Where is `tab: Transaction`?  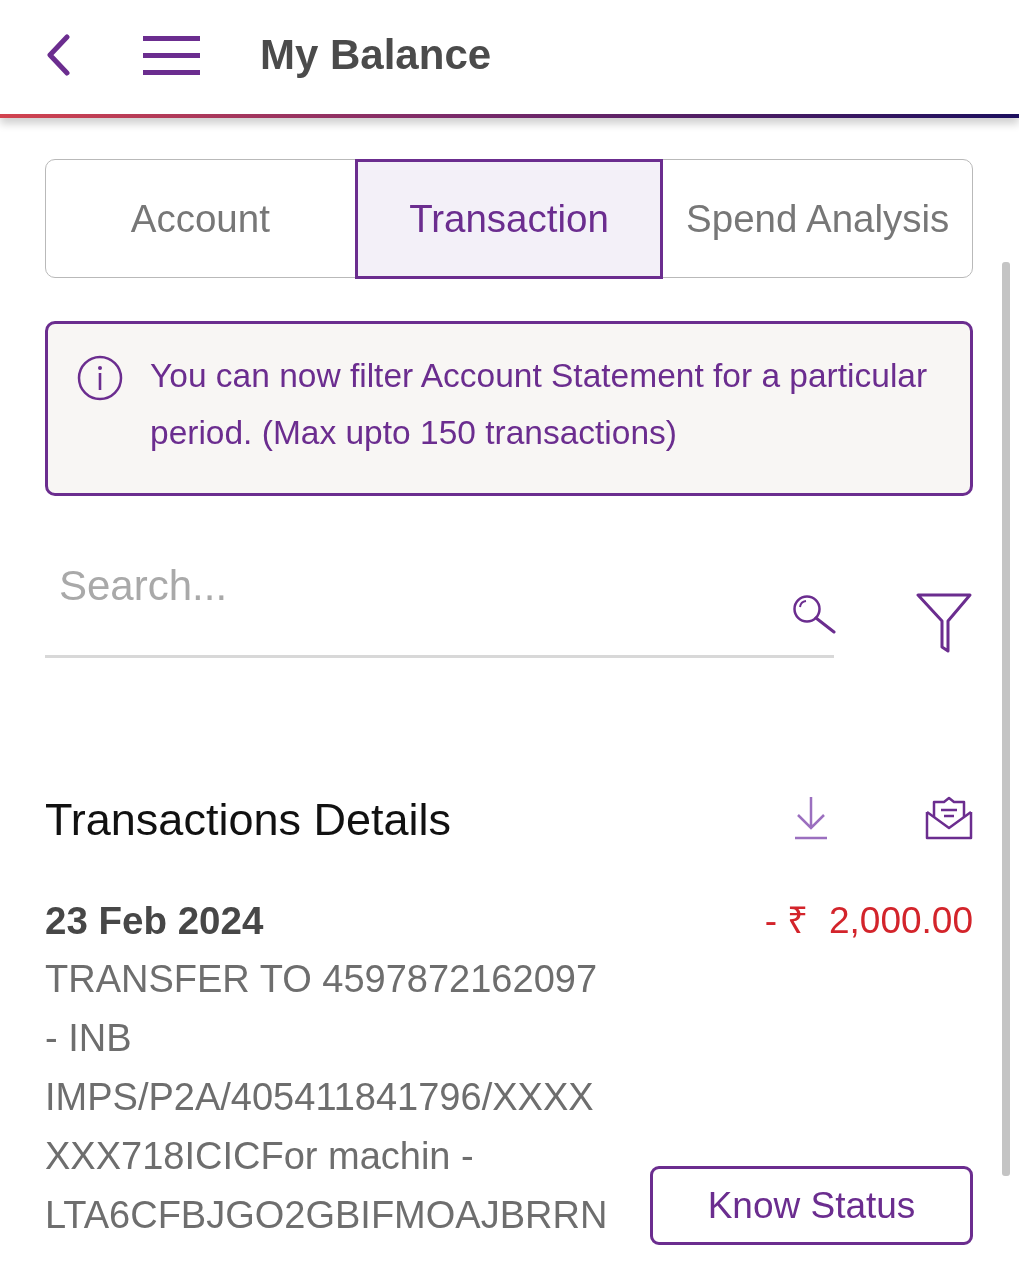 tab: Transaction is located at coordinates (509, 218).